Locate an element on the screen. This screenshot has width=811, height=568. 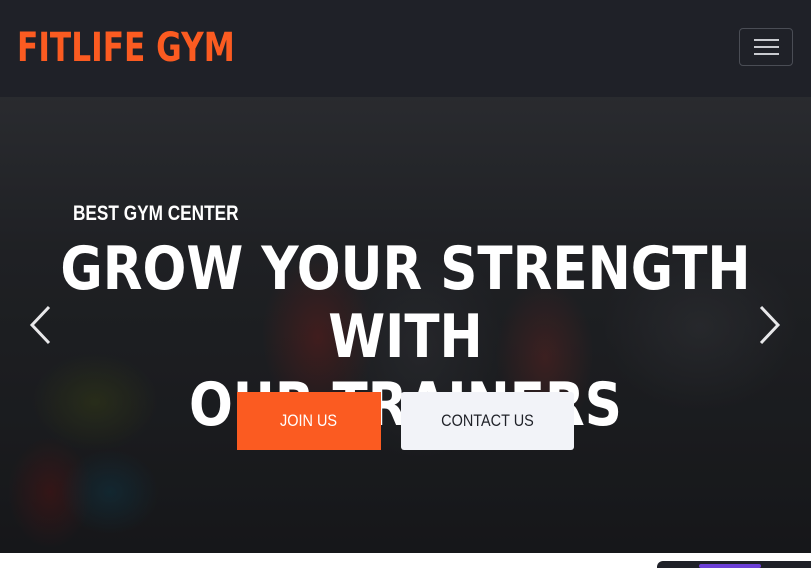
contact-us-button: CONTACT US is located at coordinates (487, 421).